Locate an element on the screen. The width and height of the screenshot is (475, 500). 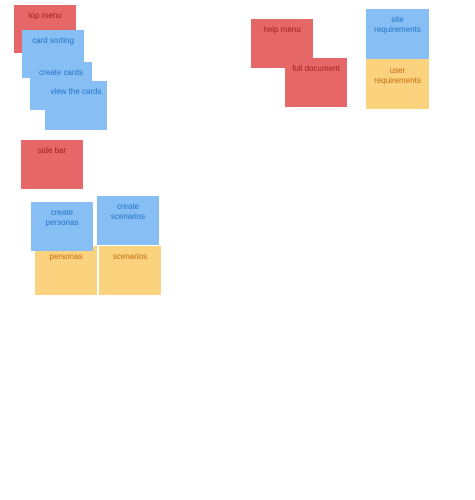
note-label: top menu is located at coordinates (45, 15).